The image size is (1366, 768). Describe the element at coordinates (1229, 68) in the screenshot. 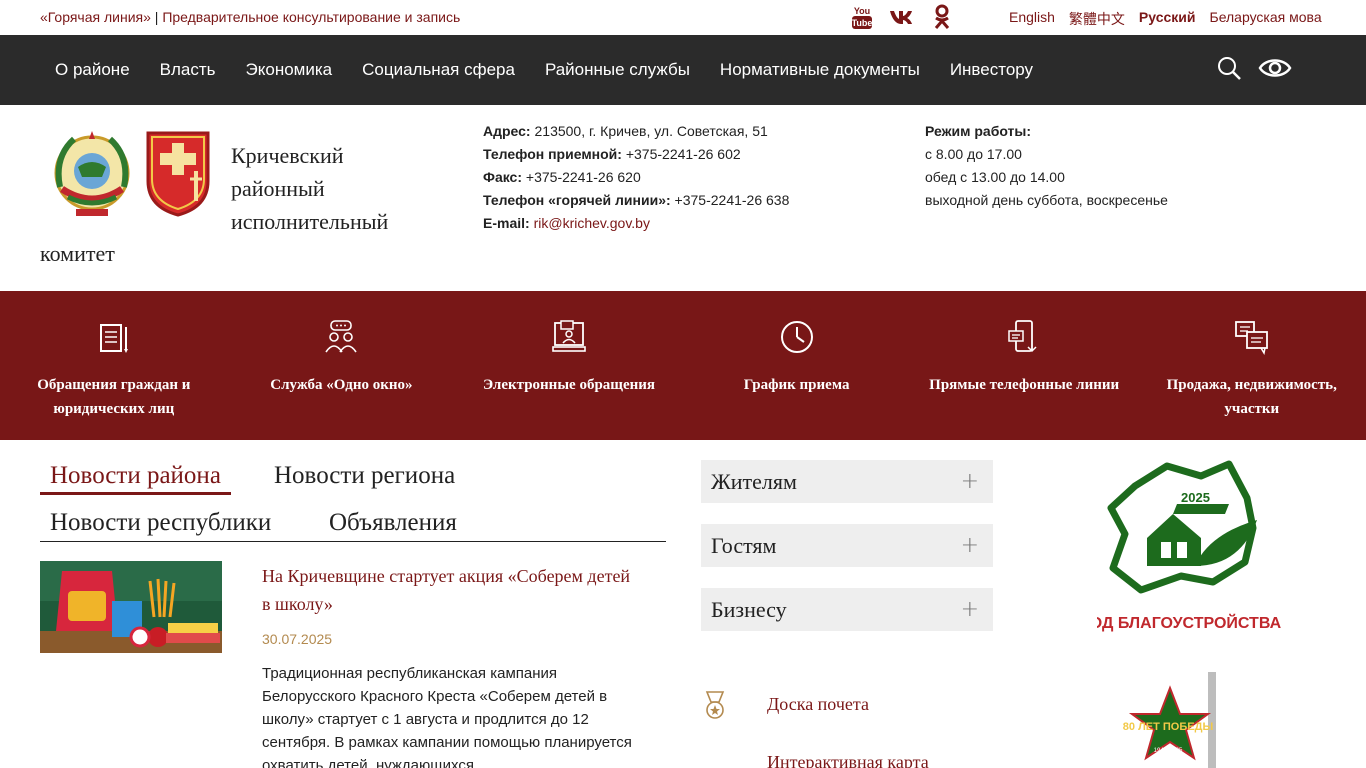

I see `search-icon` at that location.